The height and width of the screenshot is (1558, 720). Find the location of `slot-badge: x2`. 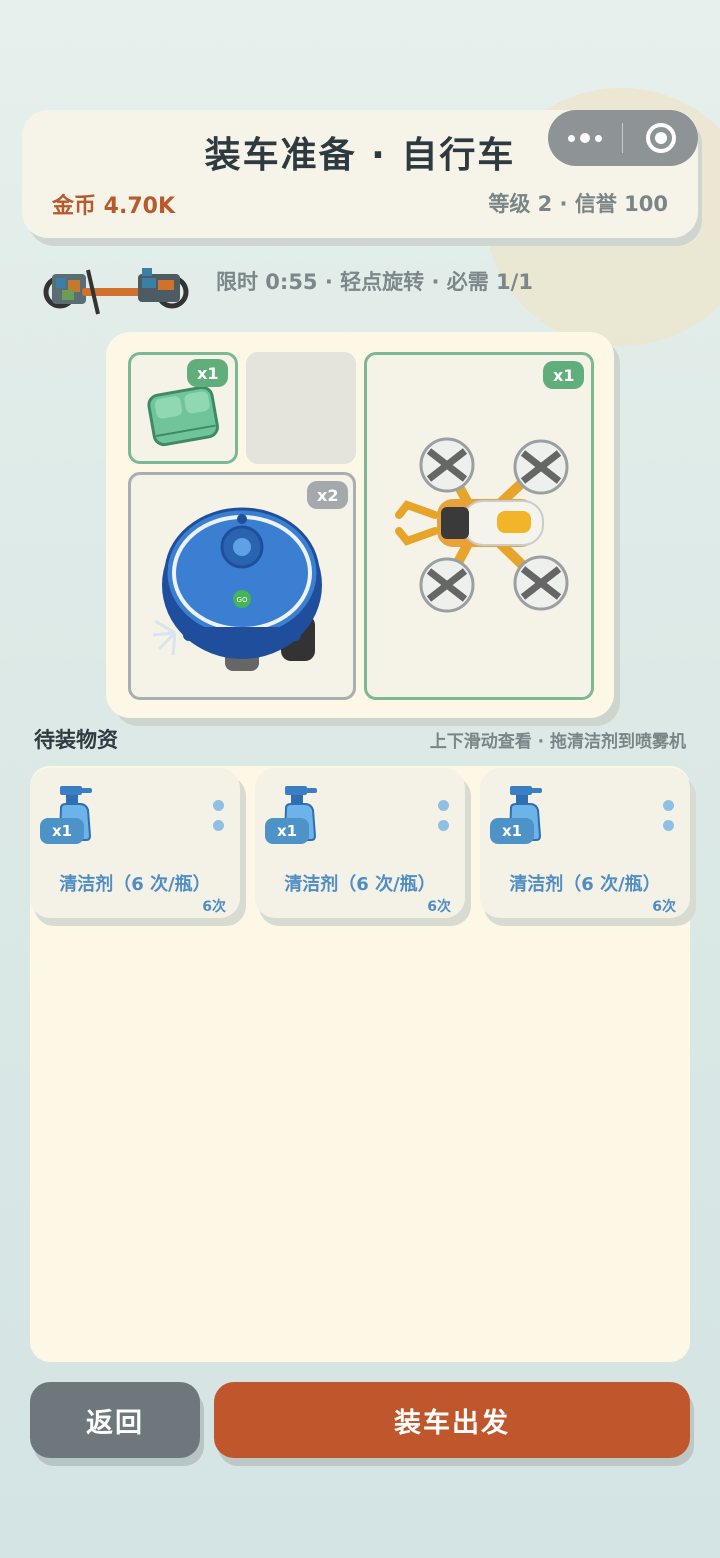

slot-badge: x2 is located at coordinates (328, 495).